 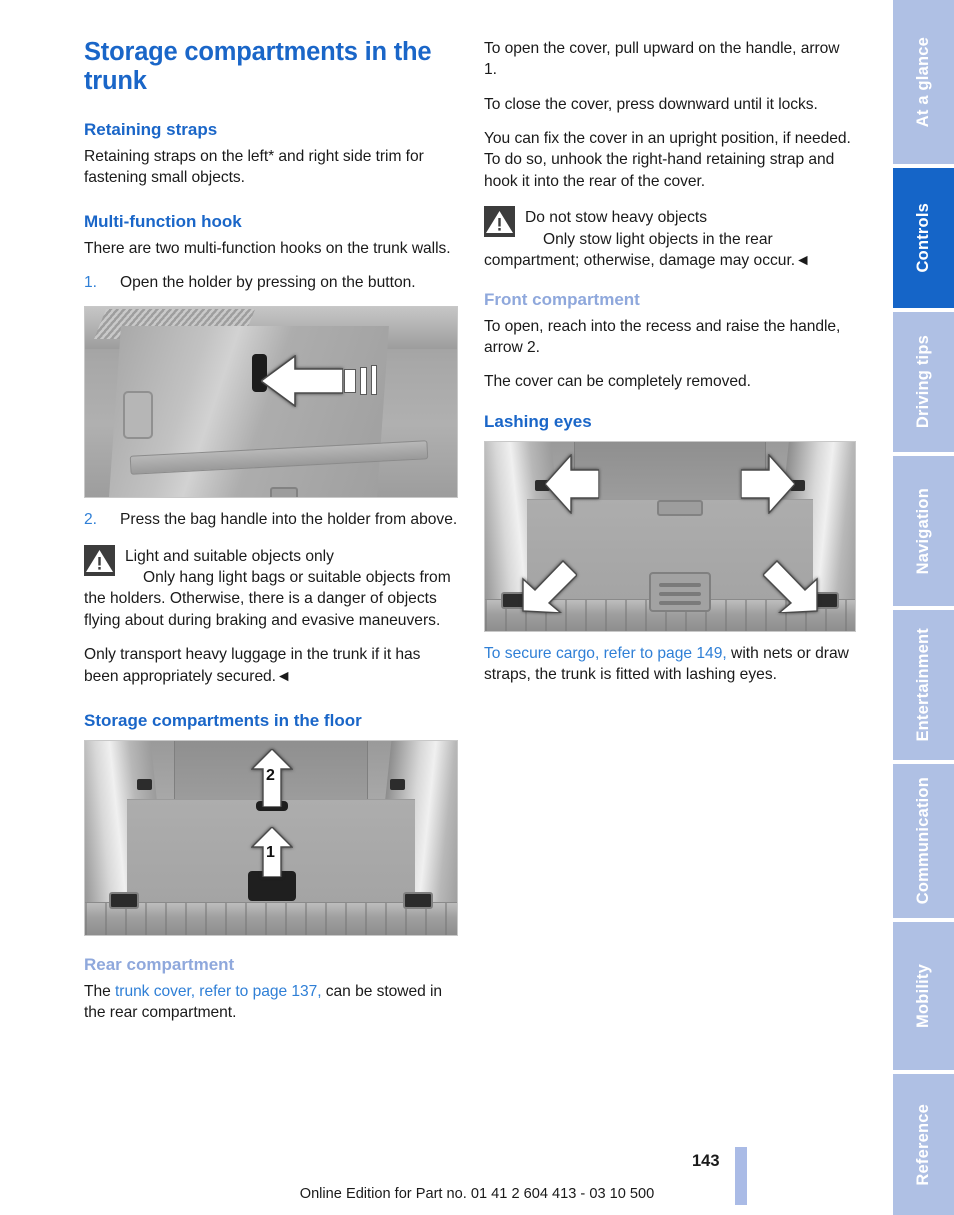 I want to click on heading-multi-function-hook: Multi-function hook, so click(x=163, y=222).